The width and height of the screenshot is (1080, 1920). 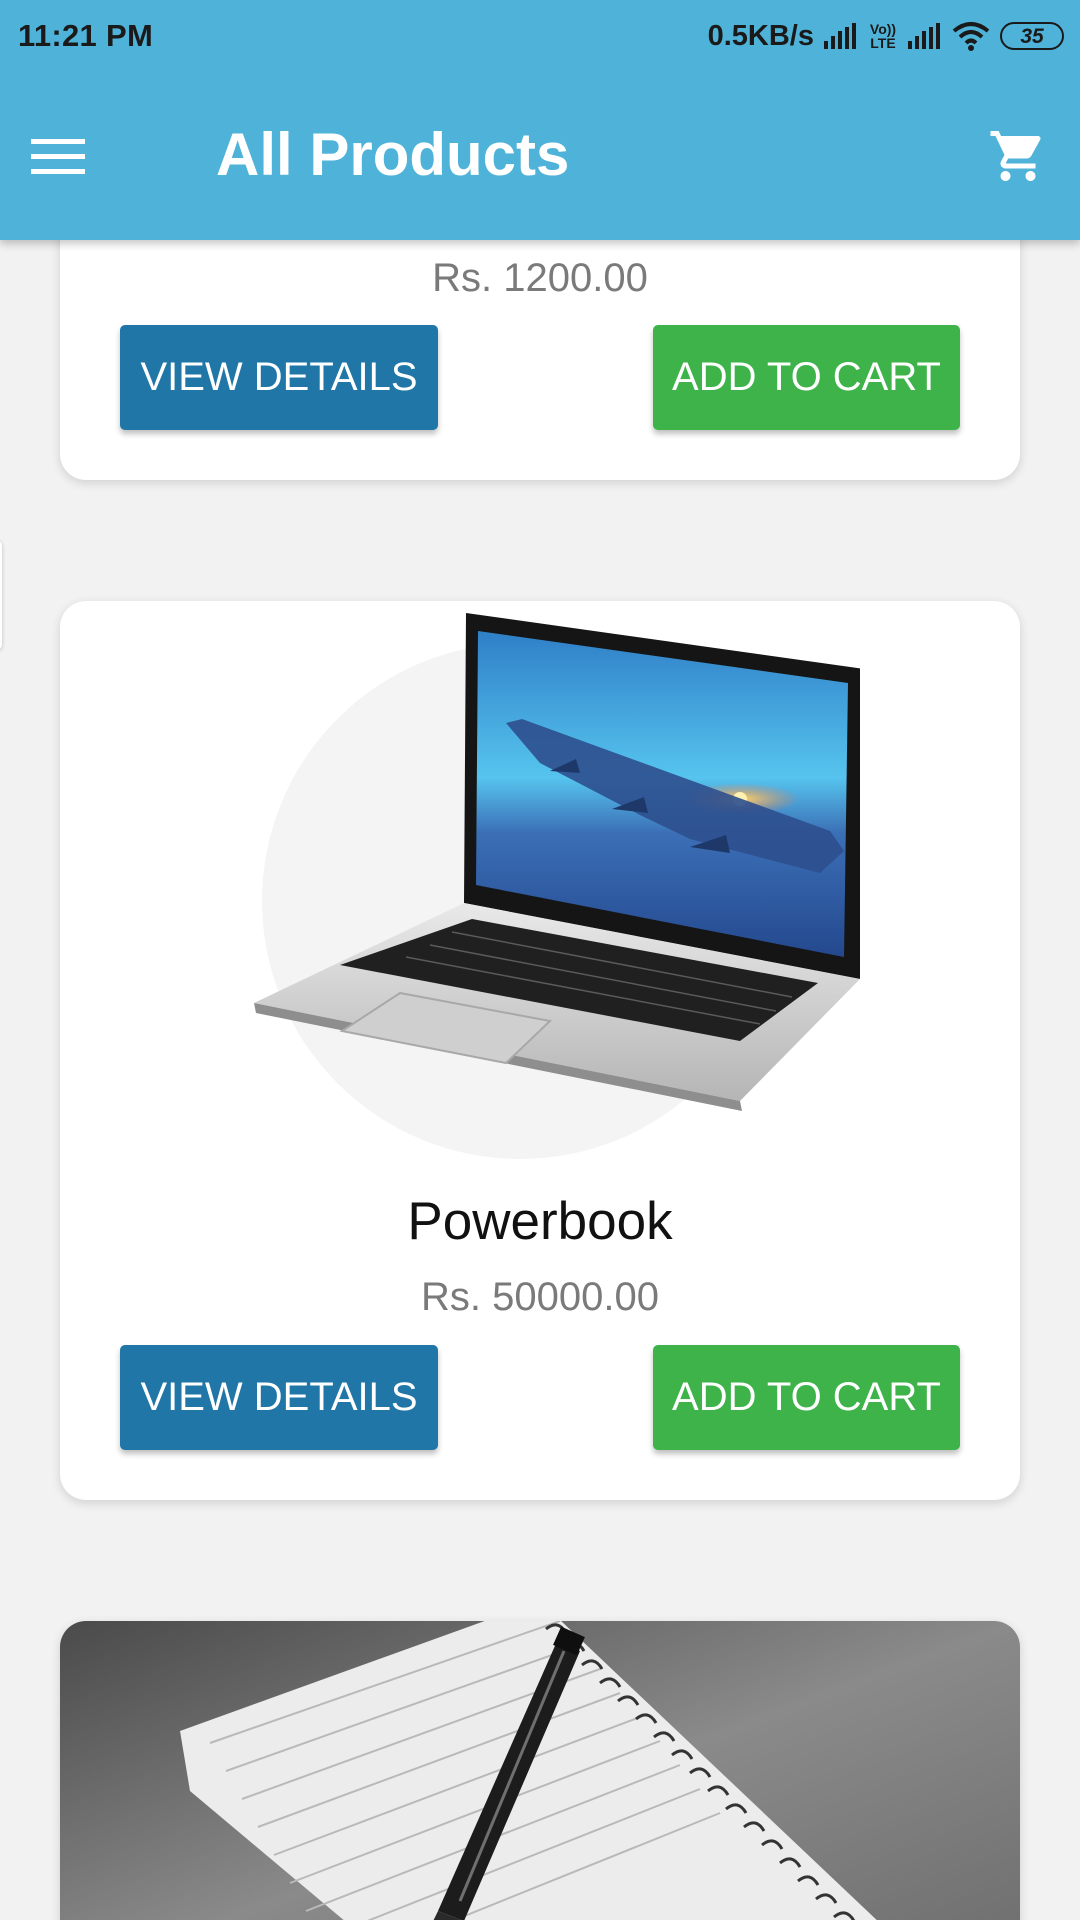 What do you see at coordinates (1032, 36) in the screenshot?
I see `battery-icon: 35` at bounding box center [1032, 36].